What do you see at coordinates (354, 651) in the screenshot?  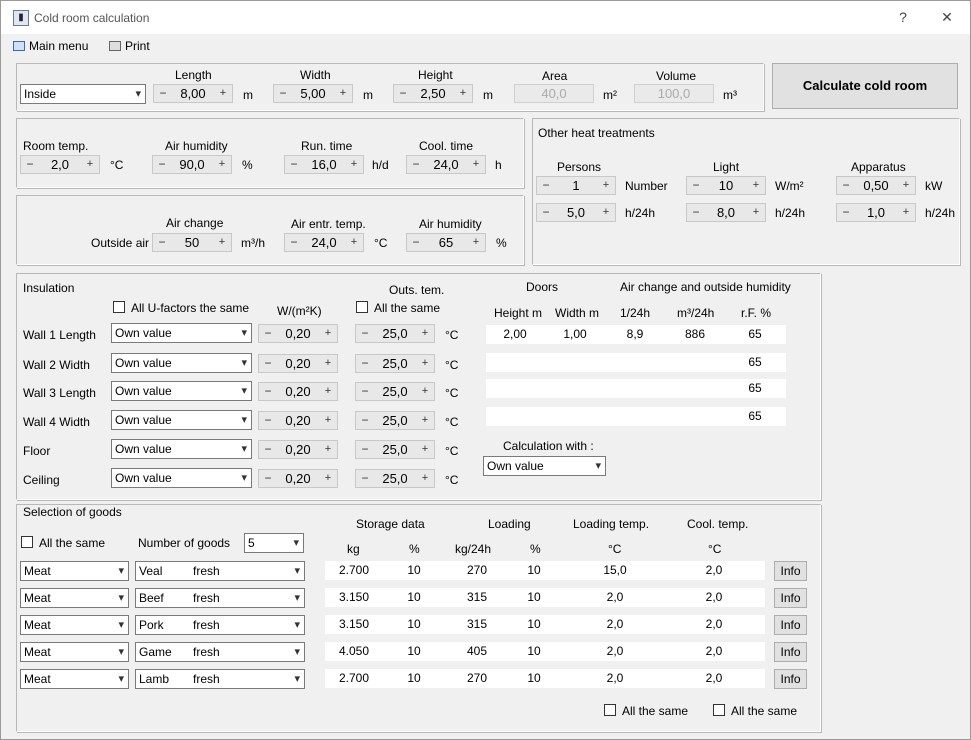 I see `storage-kg: 4.050` at bounding box center [354, 651].